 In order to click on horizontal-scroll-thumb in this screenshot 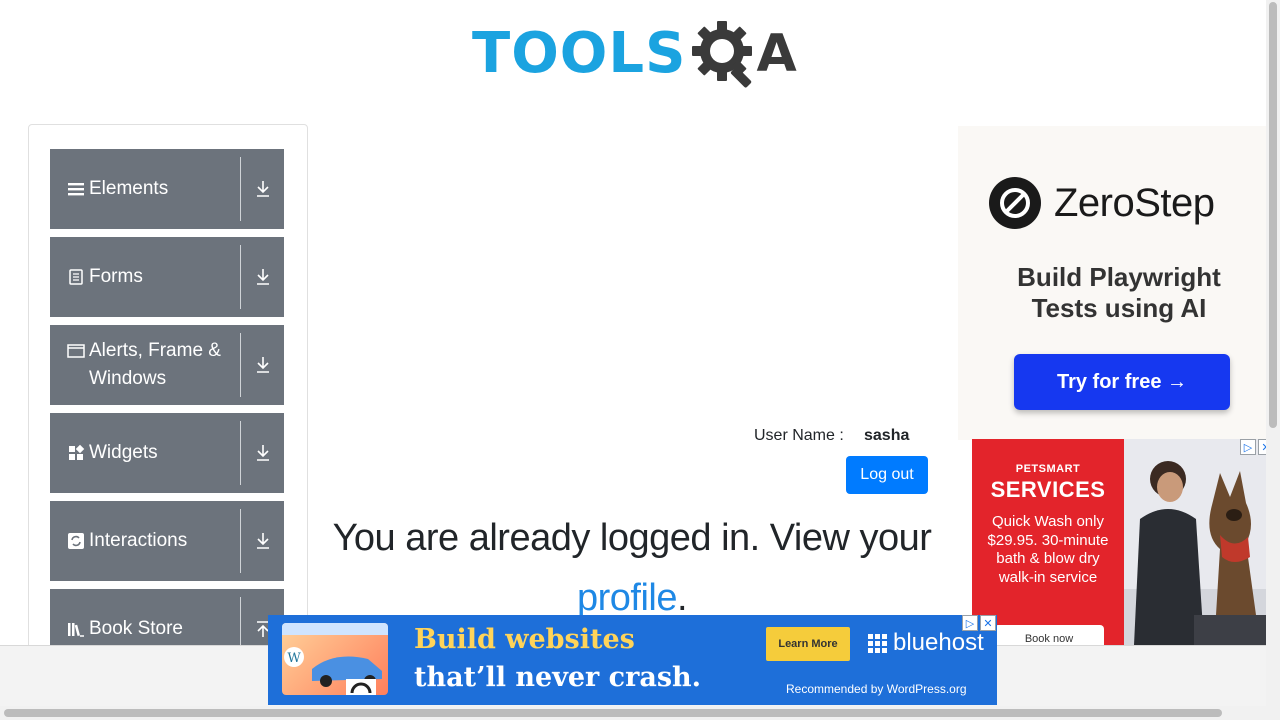, I will do `click(613, 713)`.